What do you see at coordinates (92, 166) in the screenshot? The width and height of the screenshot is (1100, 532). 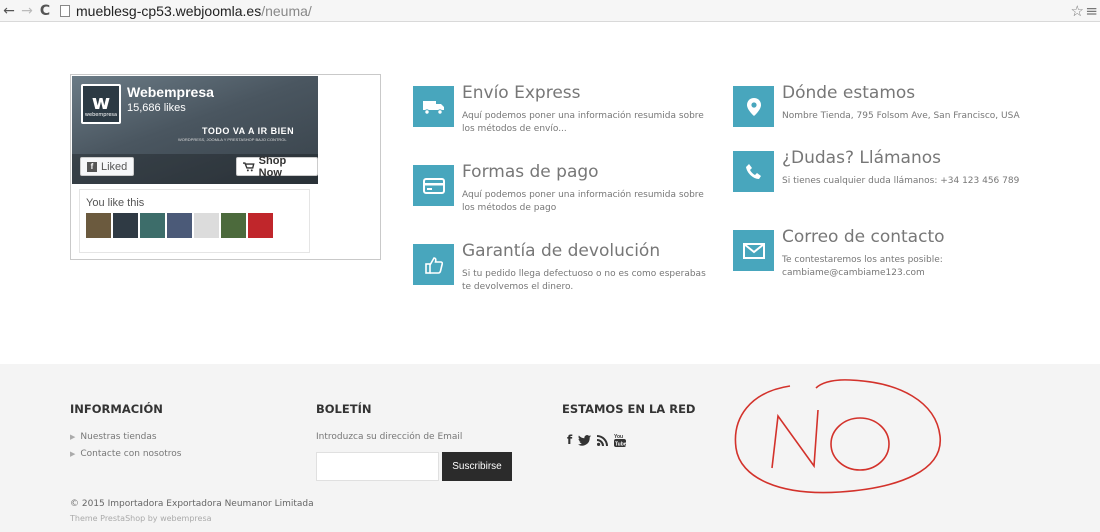 I see `facebook-f-icon: f` at bounding box center [92, 166].